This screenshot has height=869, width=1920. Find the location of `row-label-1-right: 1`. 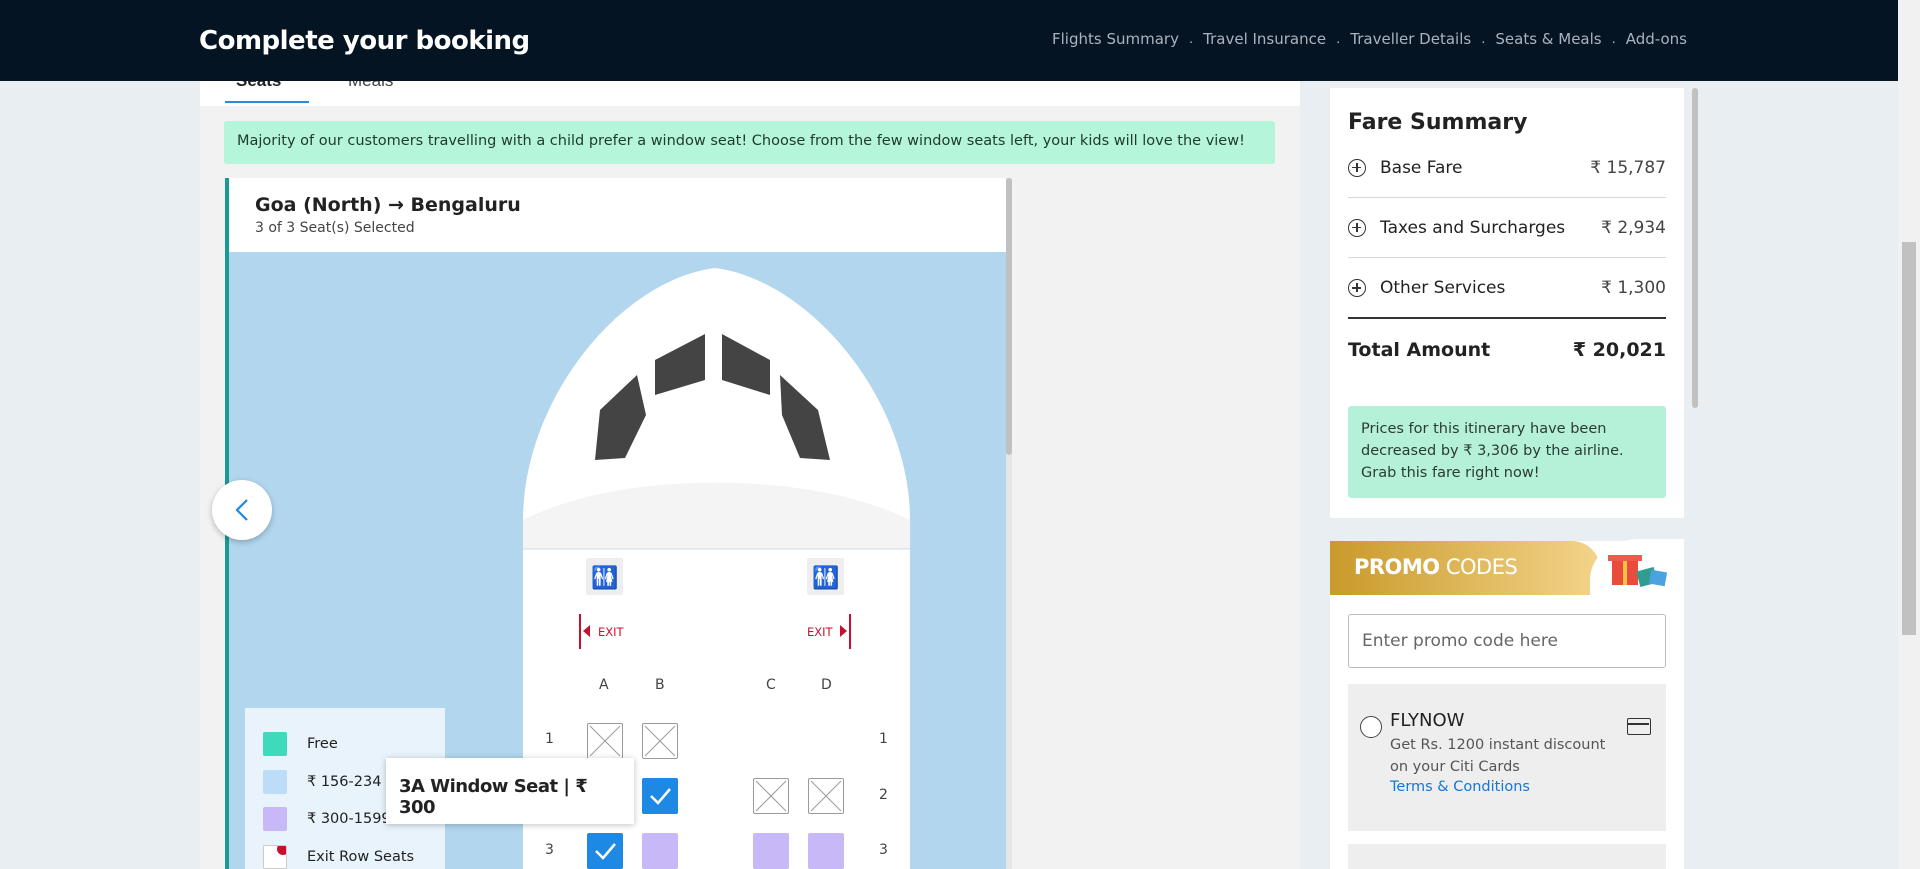

row-label-1-right: 1 is located at coordinates (883, 739).